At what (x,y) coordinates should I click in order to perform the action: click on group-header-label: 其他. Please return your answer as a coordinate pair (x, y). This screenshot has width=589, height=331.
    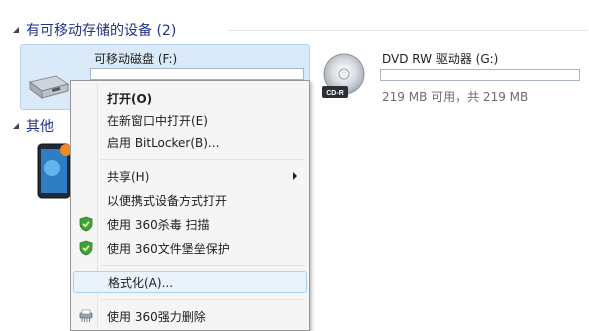
    Looking at the image, I should click on (40, 127).